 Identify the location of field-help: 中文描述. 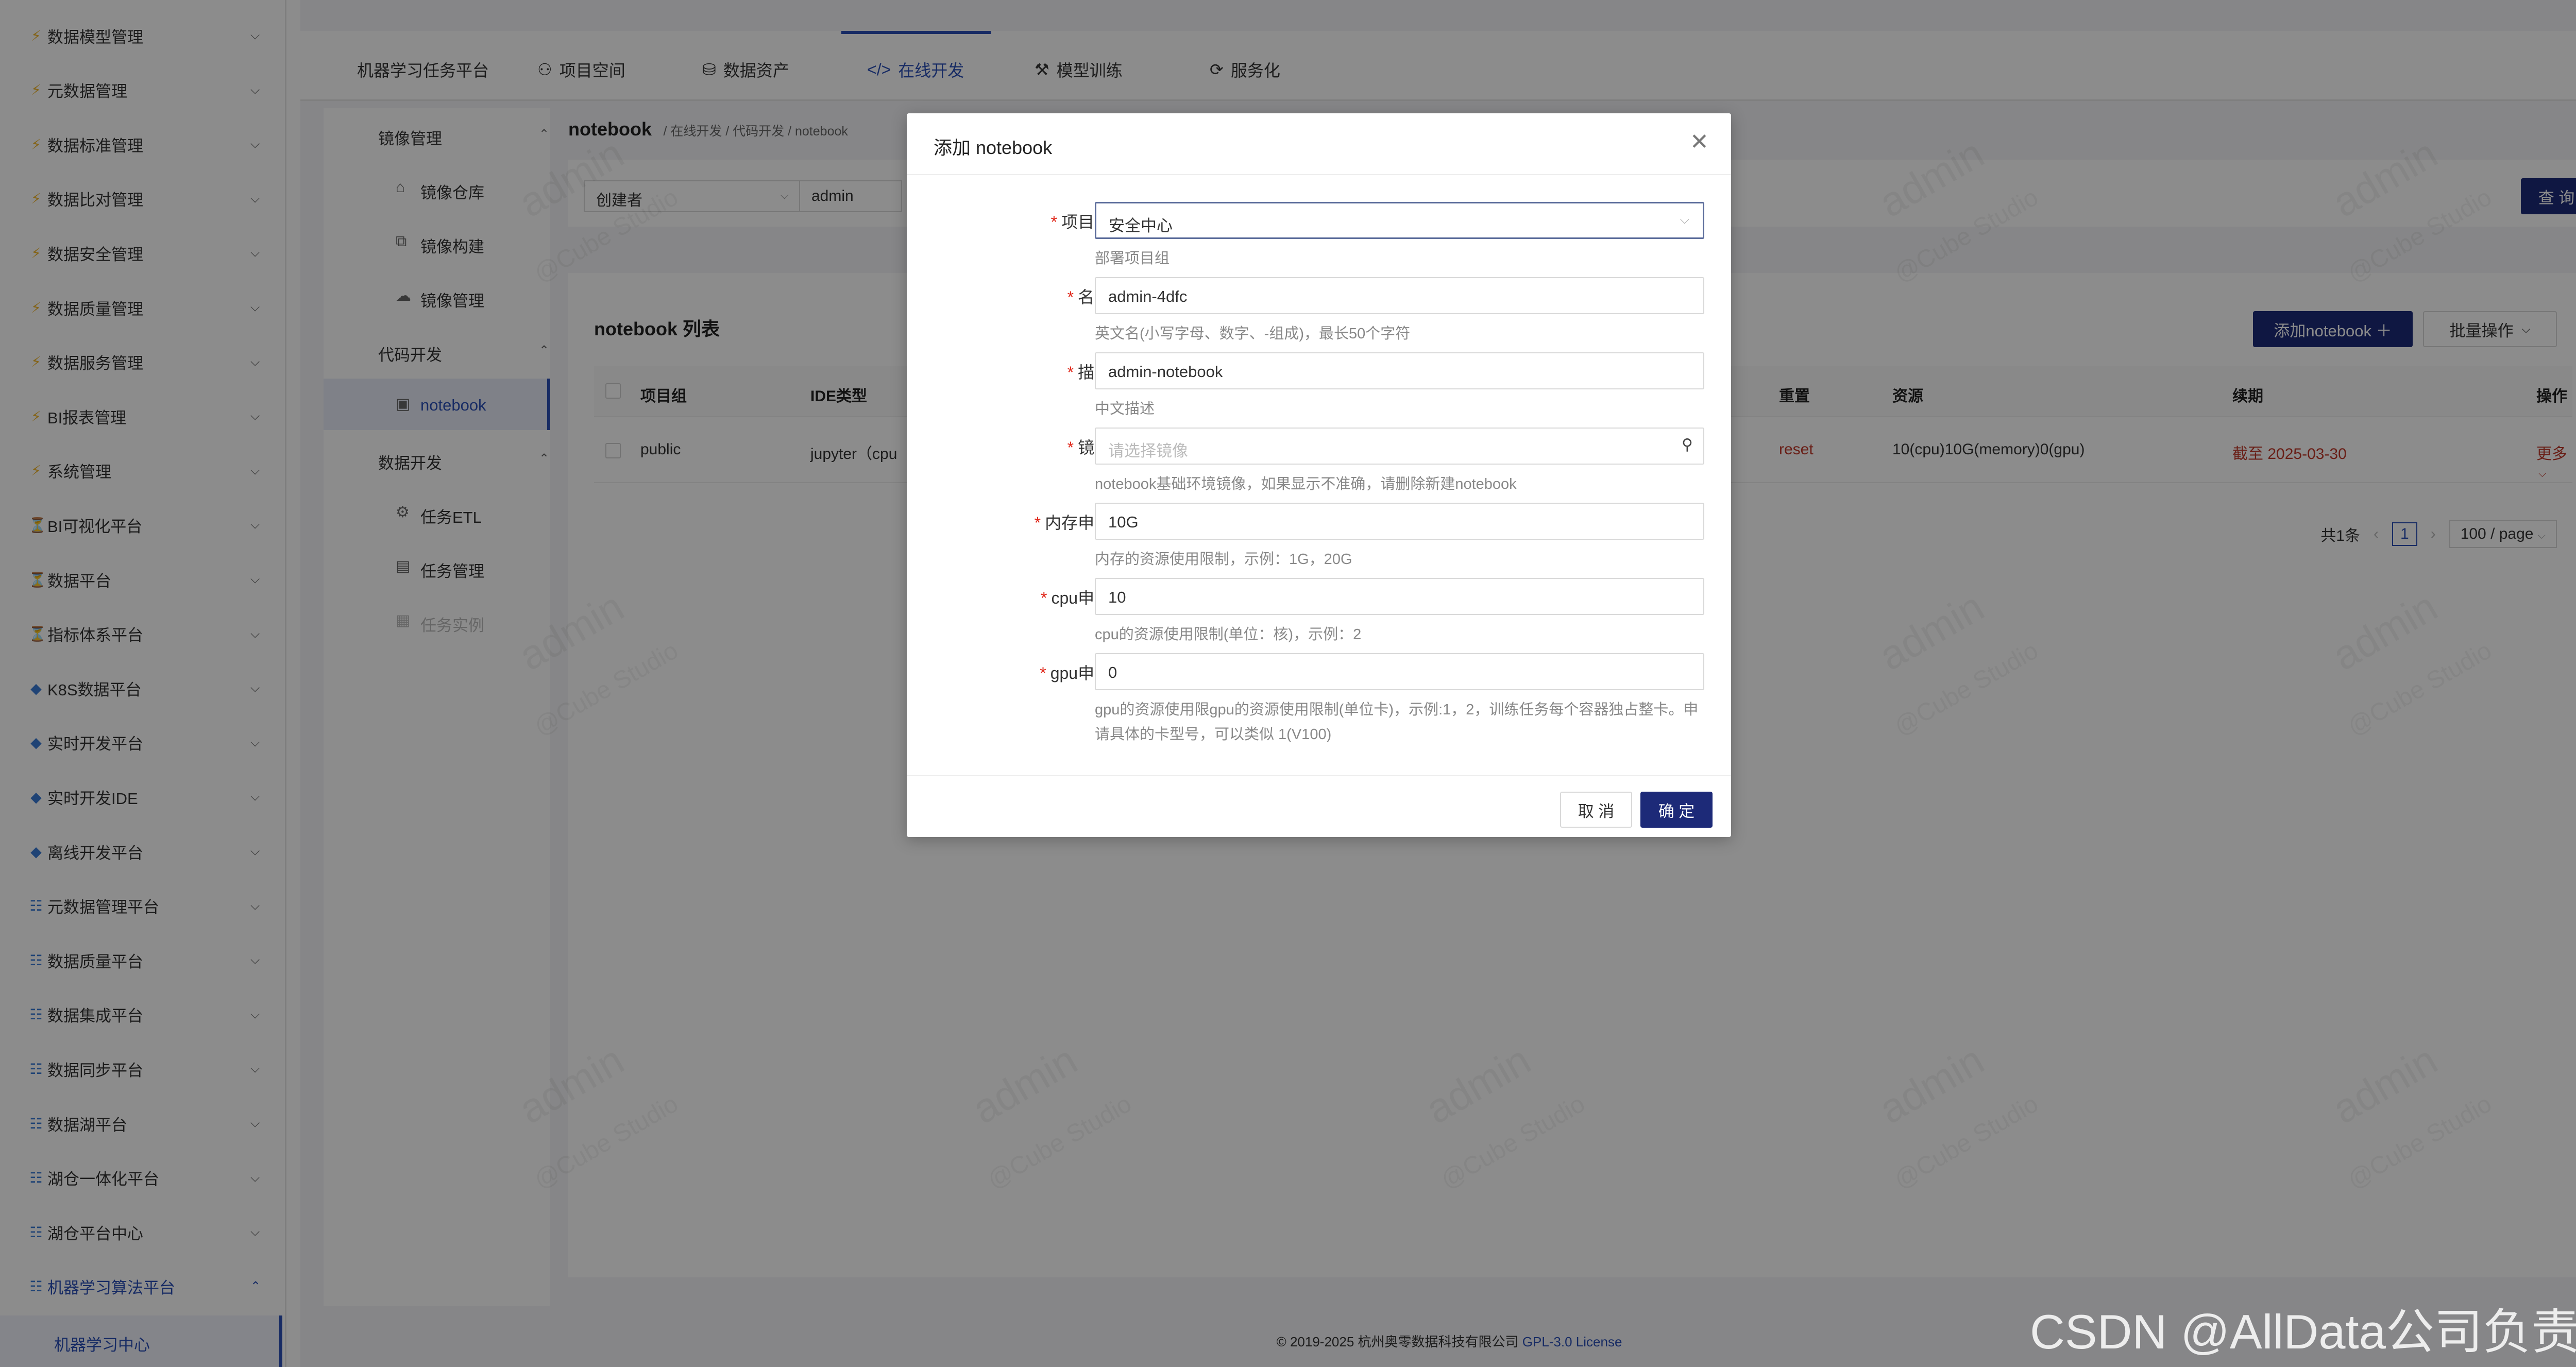
(1125, 409).